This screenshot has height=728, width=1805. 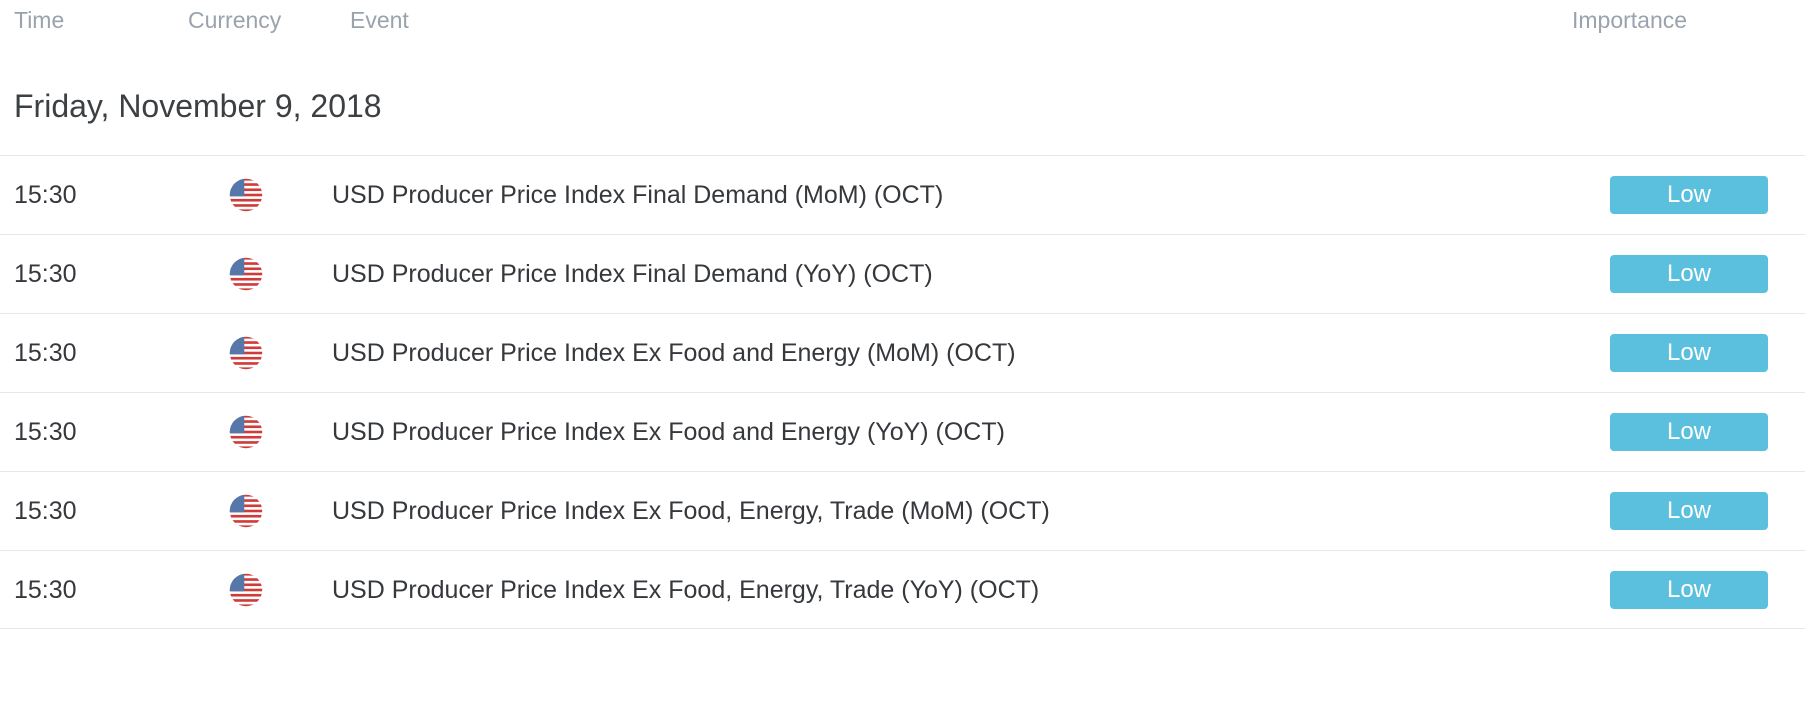 I want to click on column-header-time: Time, so click(x=39, y=20).